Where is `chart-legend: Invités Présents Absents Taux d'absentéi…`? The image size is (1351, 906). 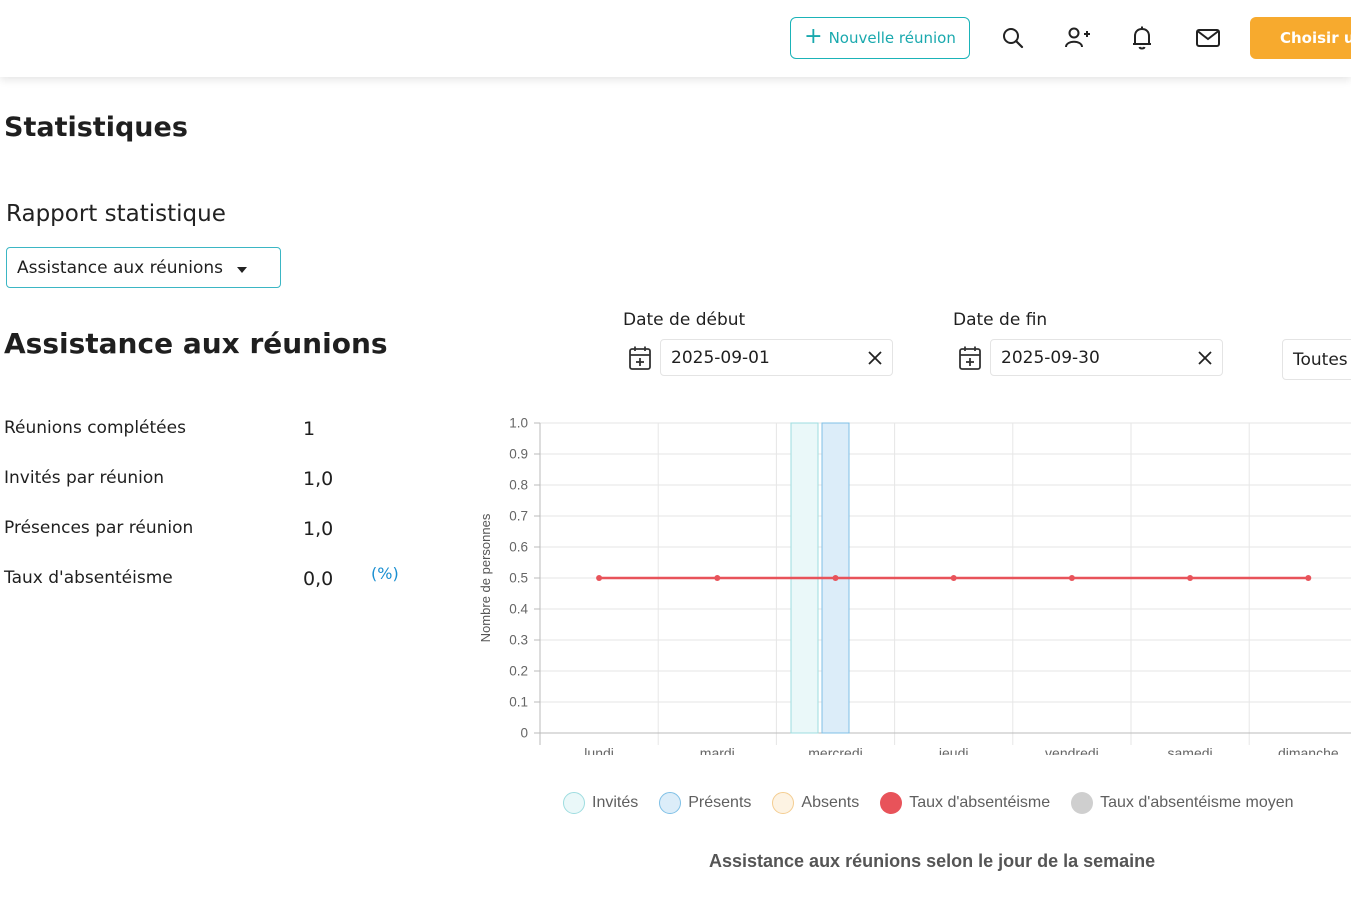
chart-legend: Invités Présents Absents Taux d'absentéi… is located at coordinates (939, 803).